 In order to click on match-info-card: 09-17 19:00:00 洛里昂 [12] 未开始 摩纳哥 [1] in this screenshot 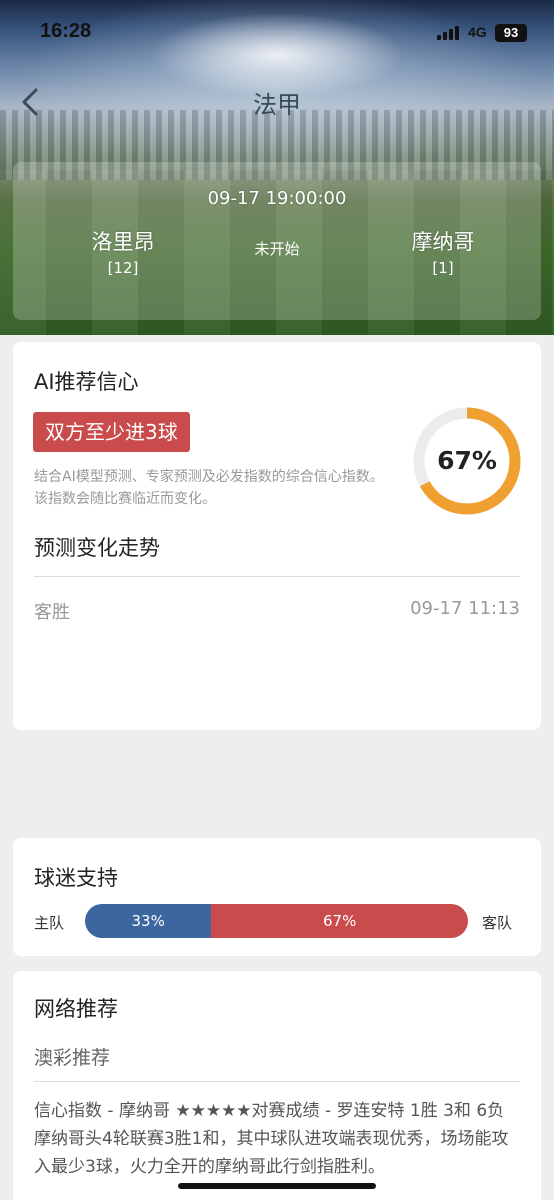, I will do `click(277, 241)`.